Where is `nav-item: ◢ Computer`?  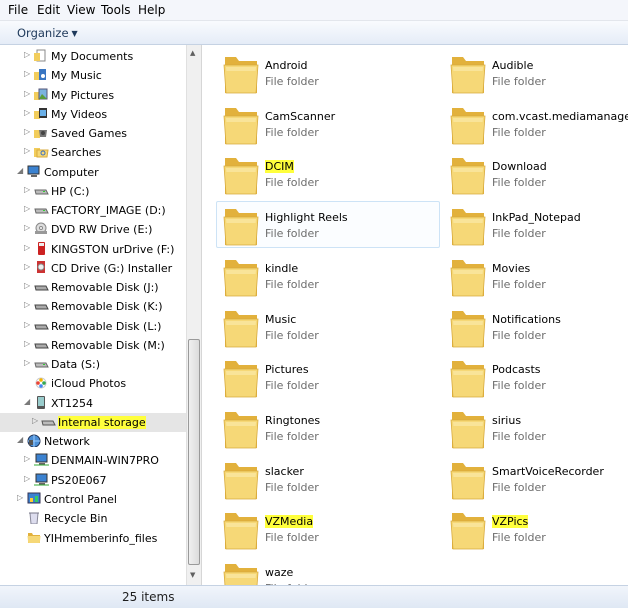 nav-item: ◢ Computer is located at coordinates (93, 172).